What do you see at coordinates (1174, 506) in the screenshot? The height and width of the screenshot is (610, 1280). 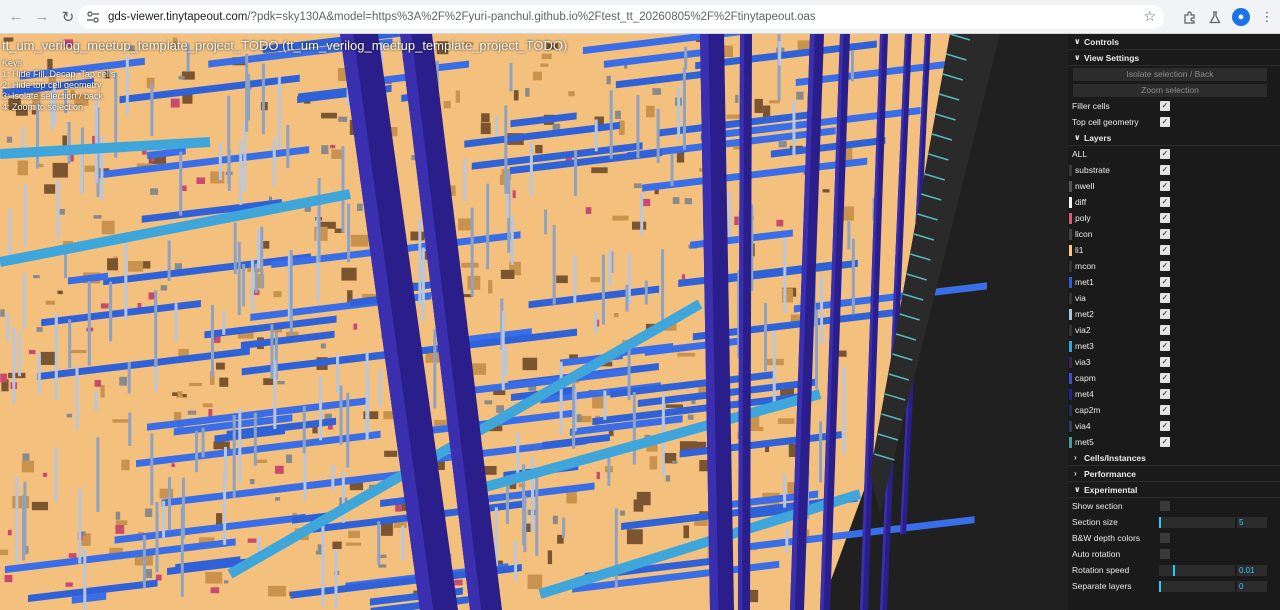 I see `show-section-row: Show section` at bounding box center [1174, 506].